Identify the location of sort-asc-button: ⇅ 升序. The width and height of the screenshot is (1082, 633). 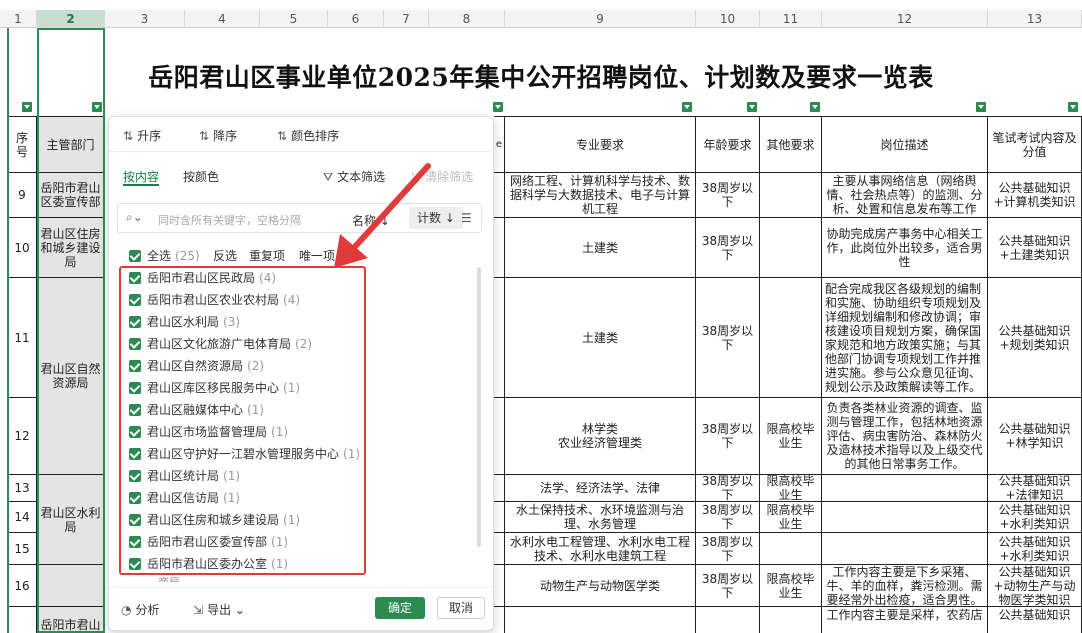
(142, 135).